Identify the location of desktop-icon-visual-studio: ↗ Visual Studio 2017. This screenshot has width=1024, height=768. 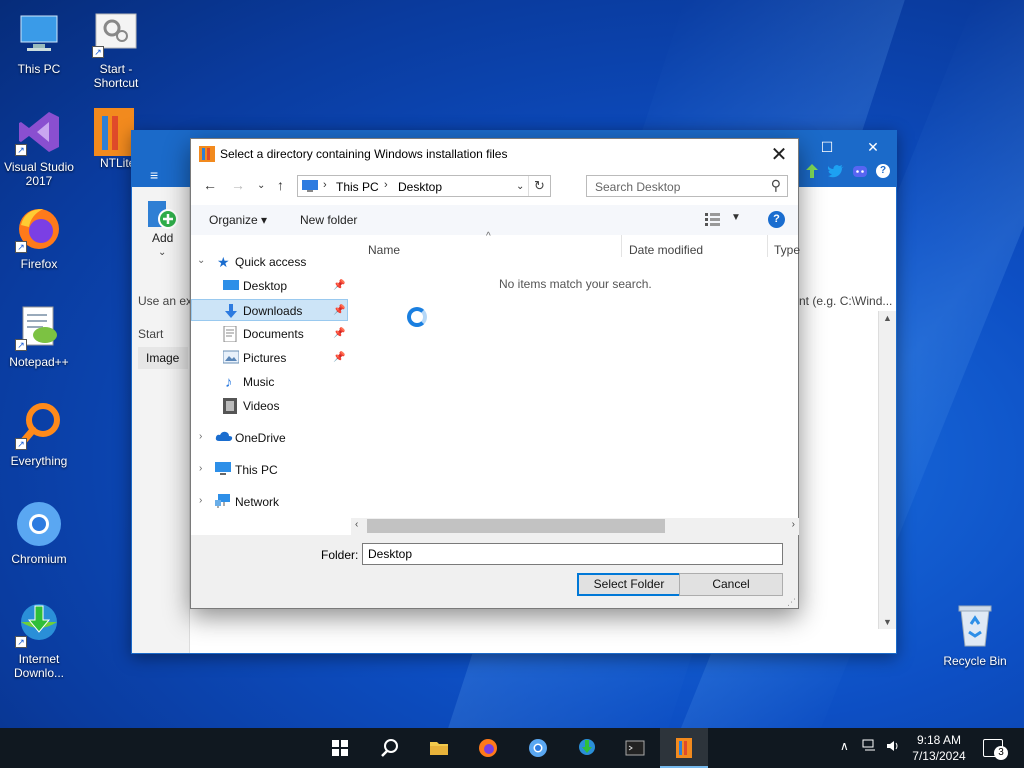
(39, 148).